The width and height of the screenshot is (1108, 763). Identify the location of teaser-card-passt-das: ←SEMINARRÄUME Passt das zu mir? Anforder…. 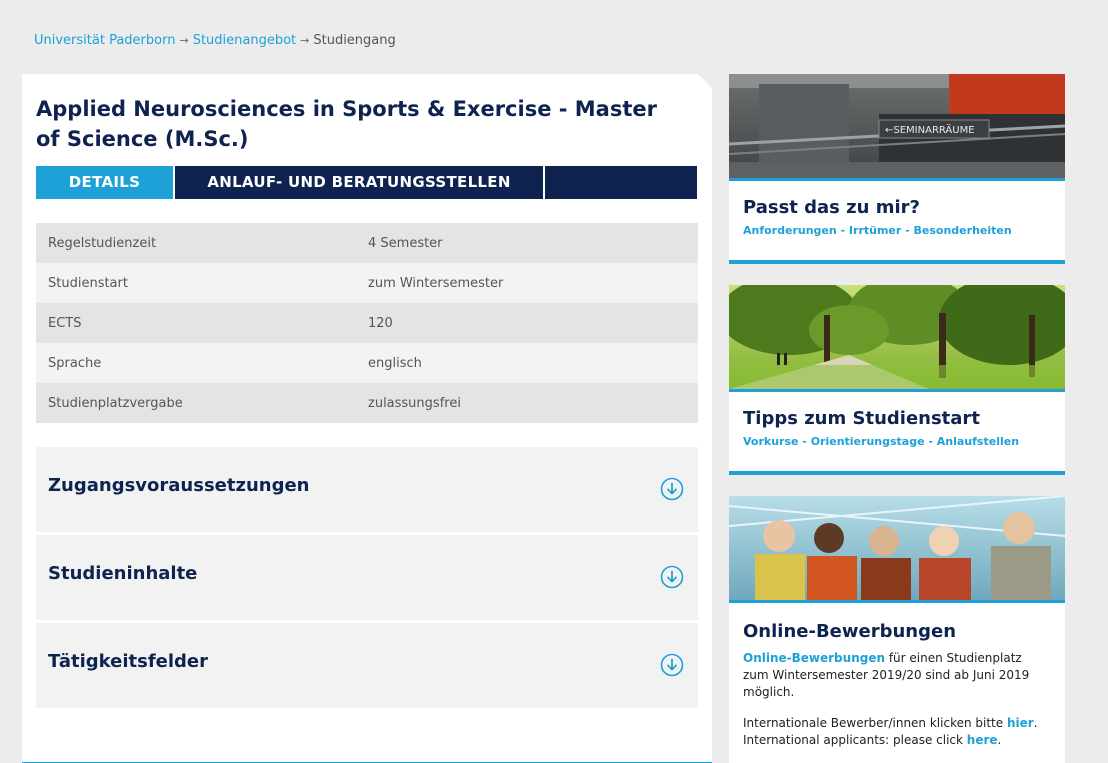
(897, 169).